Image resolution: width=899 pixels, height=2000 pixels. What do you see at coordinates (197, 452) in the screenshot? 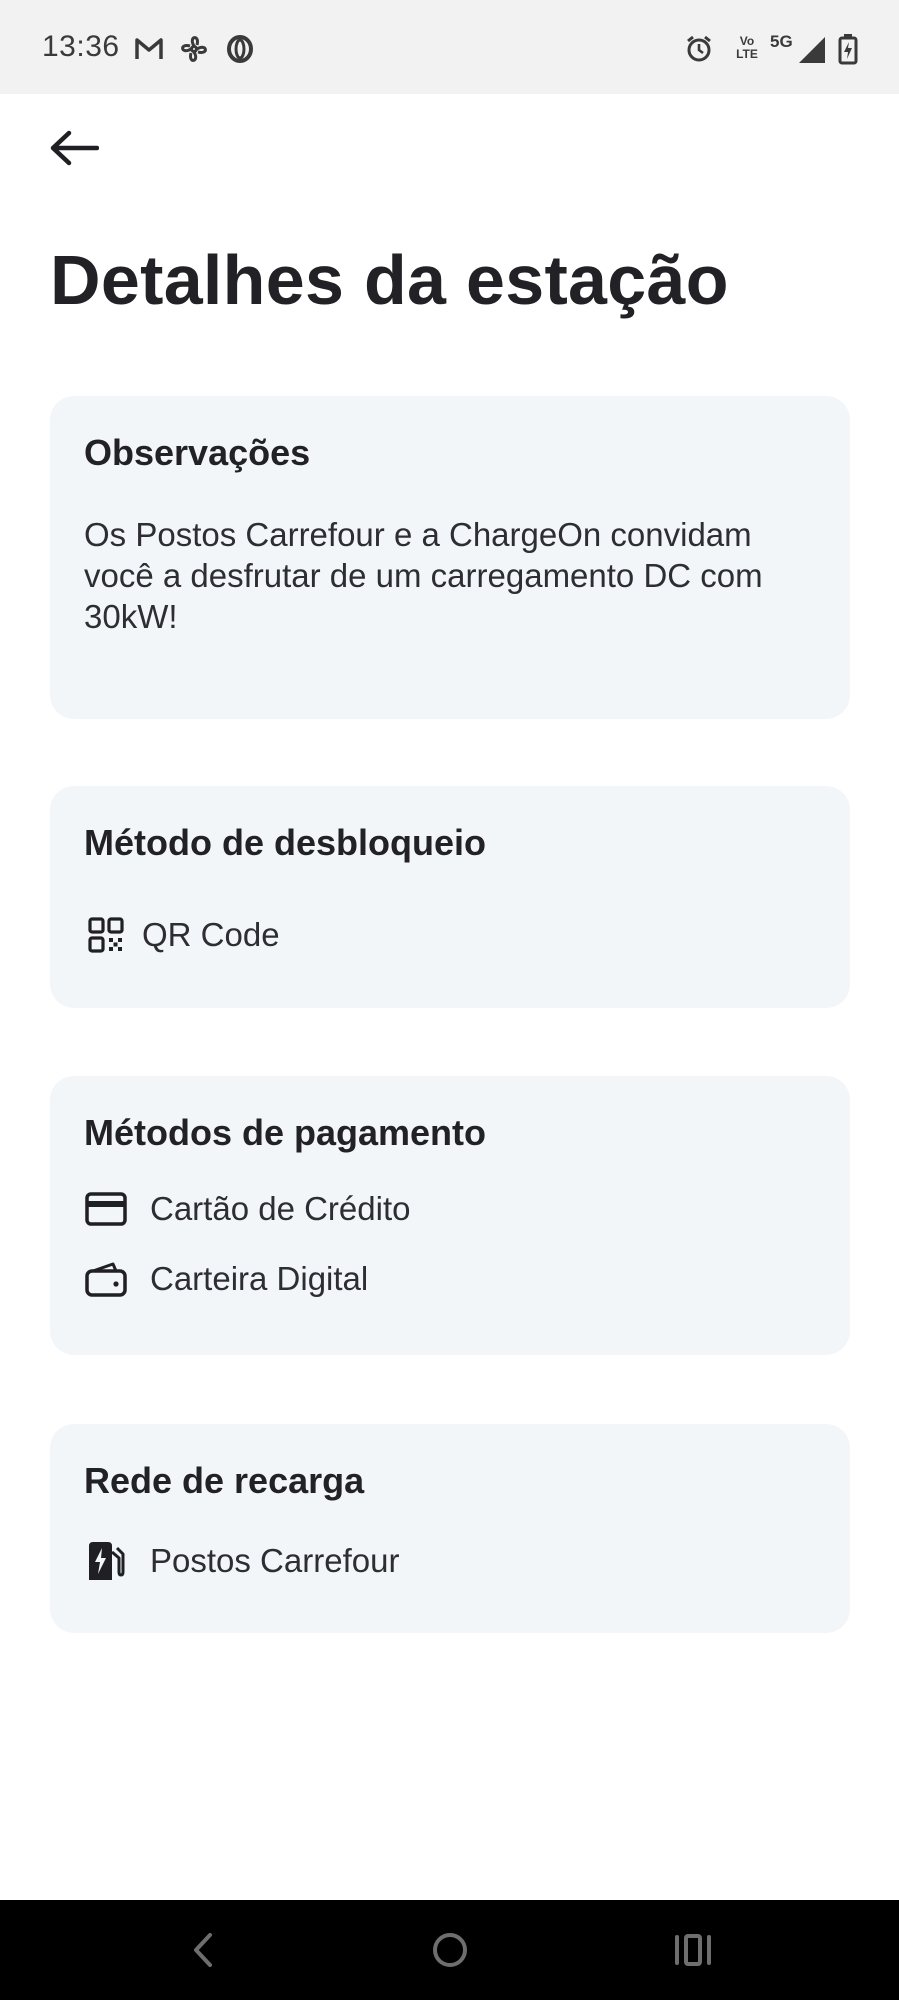
I see `observations-title: Observações` at bounding box center [197, 452].